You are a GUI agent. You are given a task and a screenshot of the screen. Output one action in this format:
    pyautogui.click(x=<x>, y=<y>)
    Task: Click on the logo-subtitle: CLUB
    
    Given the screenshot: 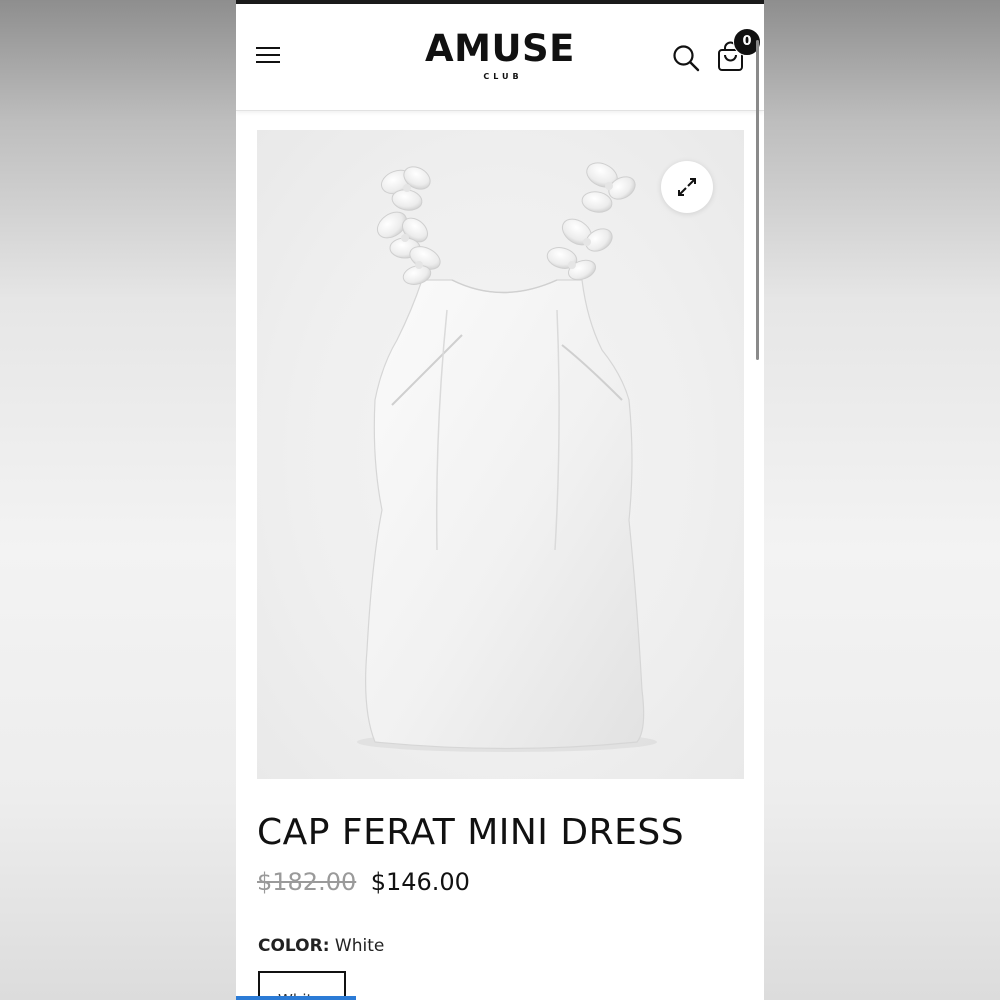 What is the action you would take?
    pyautogui.click(x=503, y=76)
    